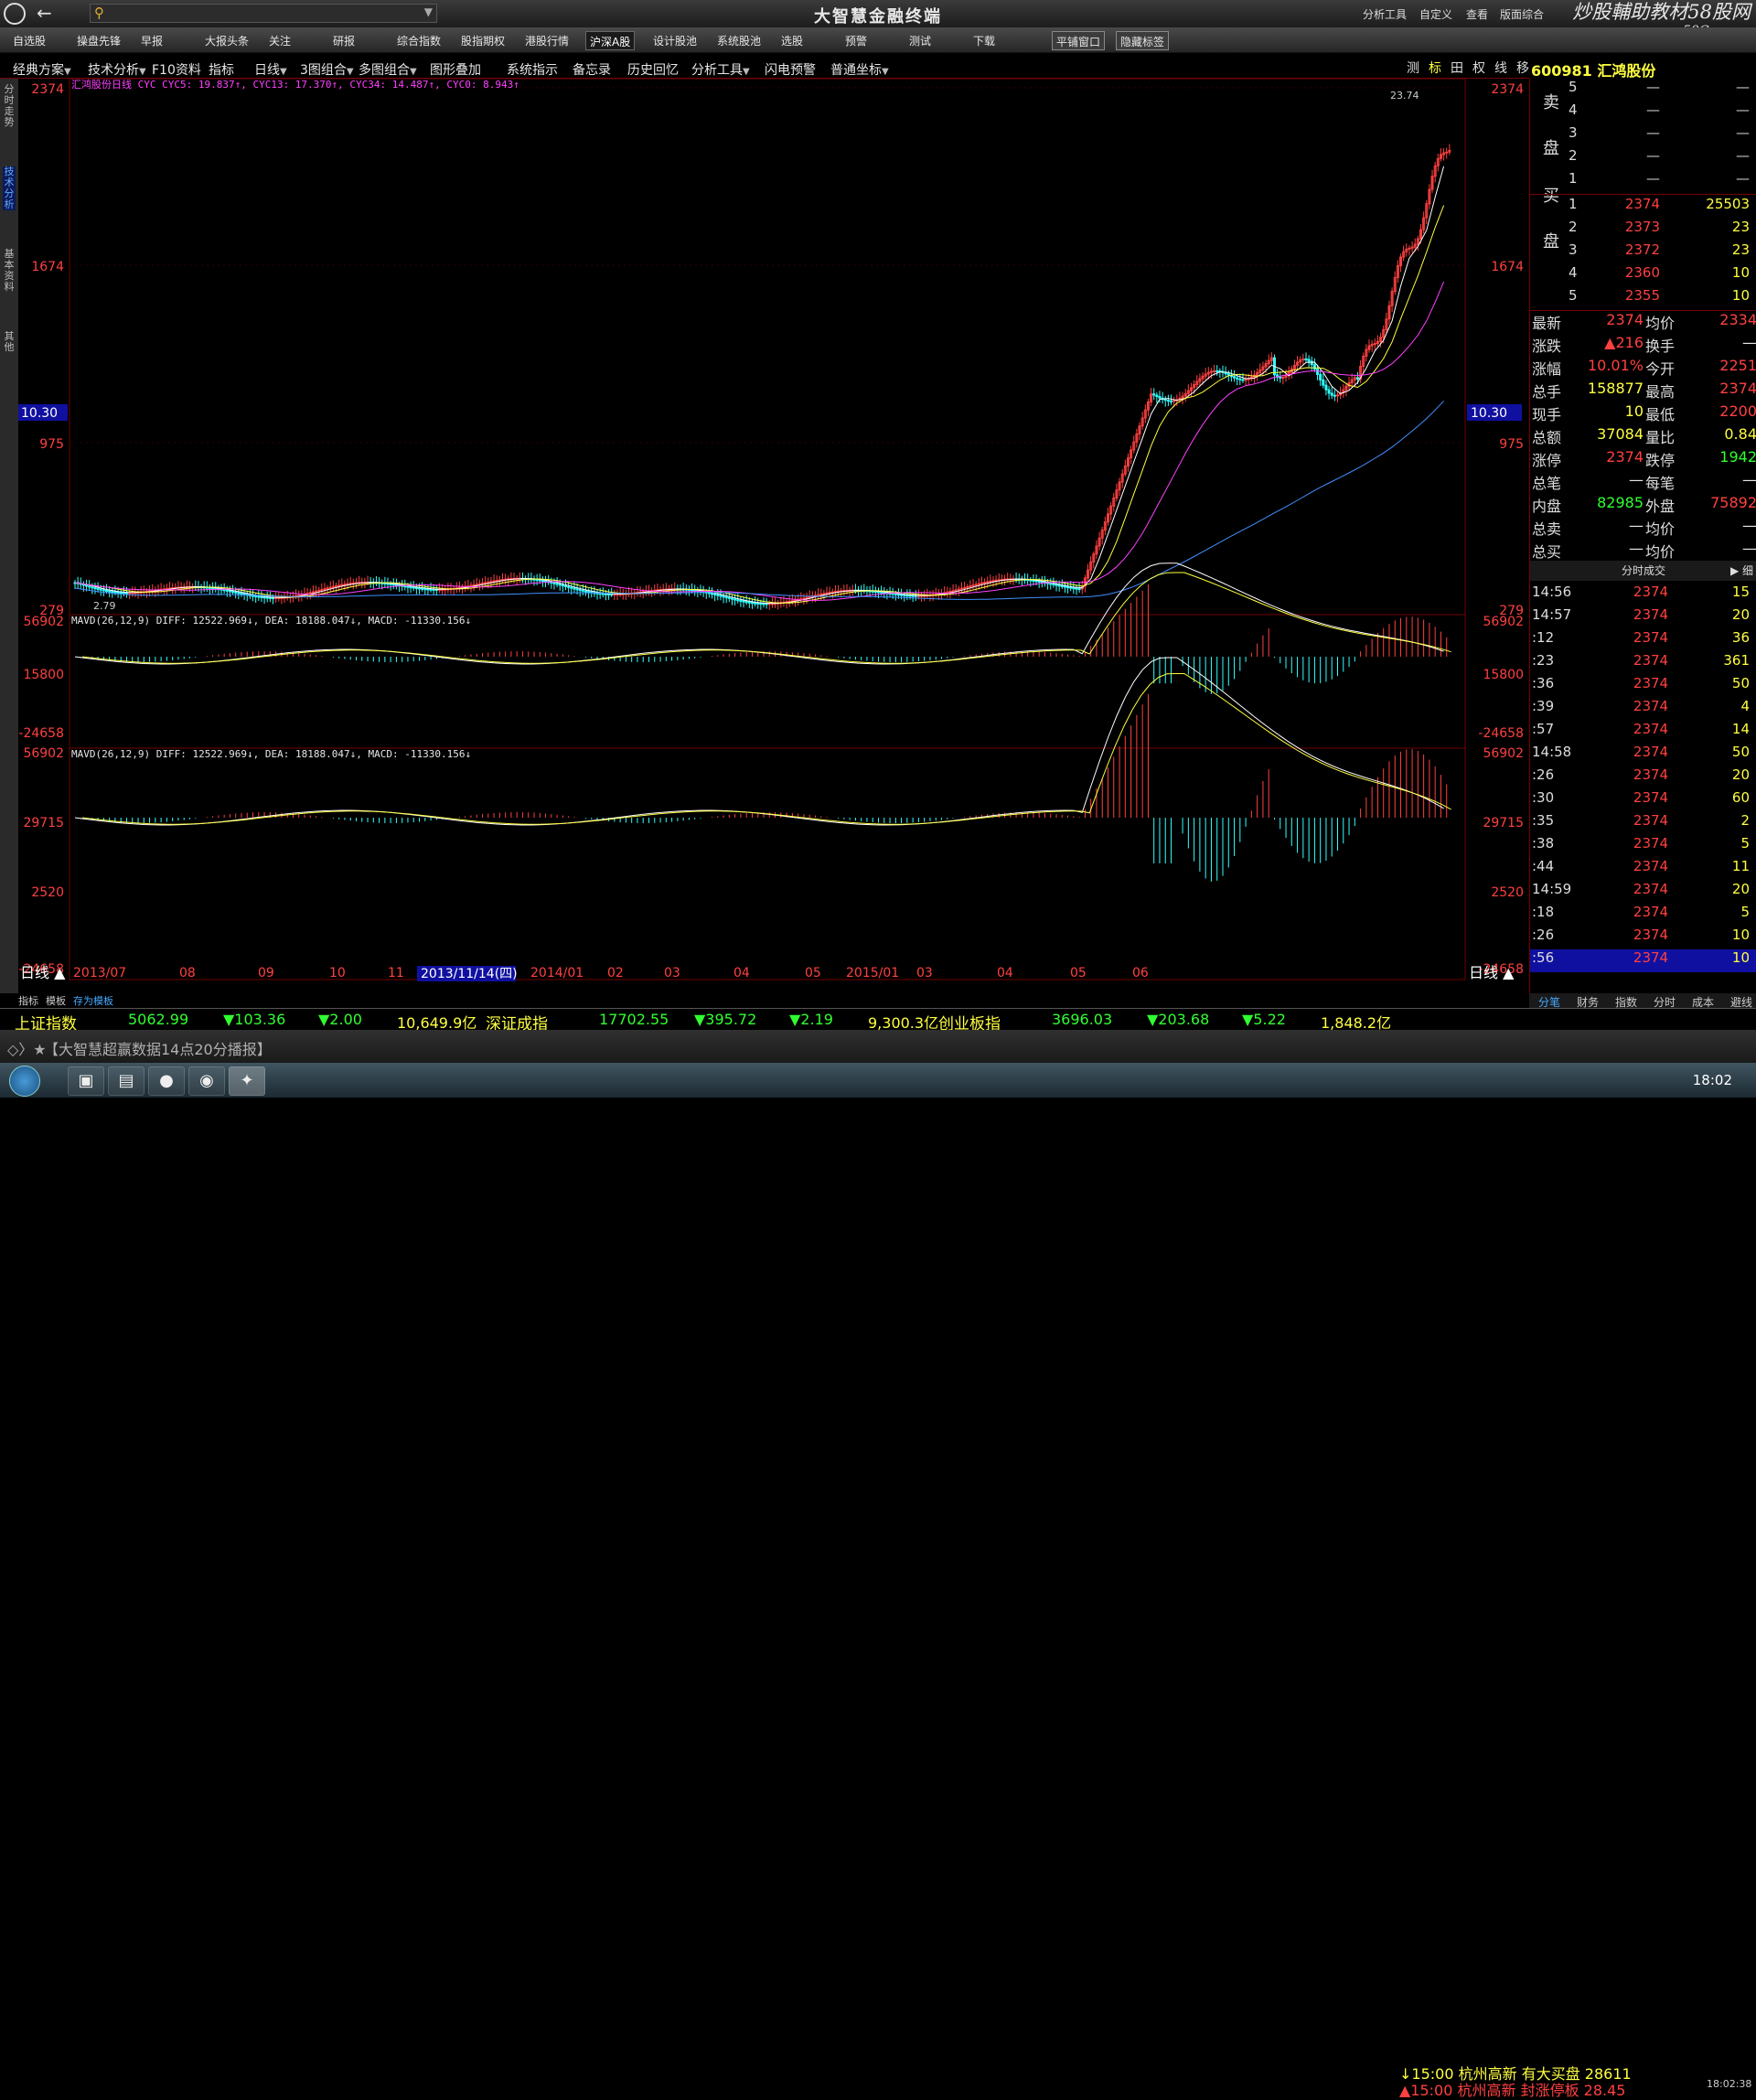  What do you see at coordinates (1643, 938) in the screenshot?
I see `trade-row: :26 2374 10` at bounding box center [1643, 938].